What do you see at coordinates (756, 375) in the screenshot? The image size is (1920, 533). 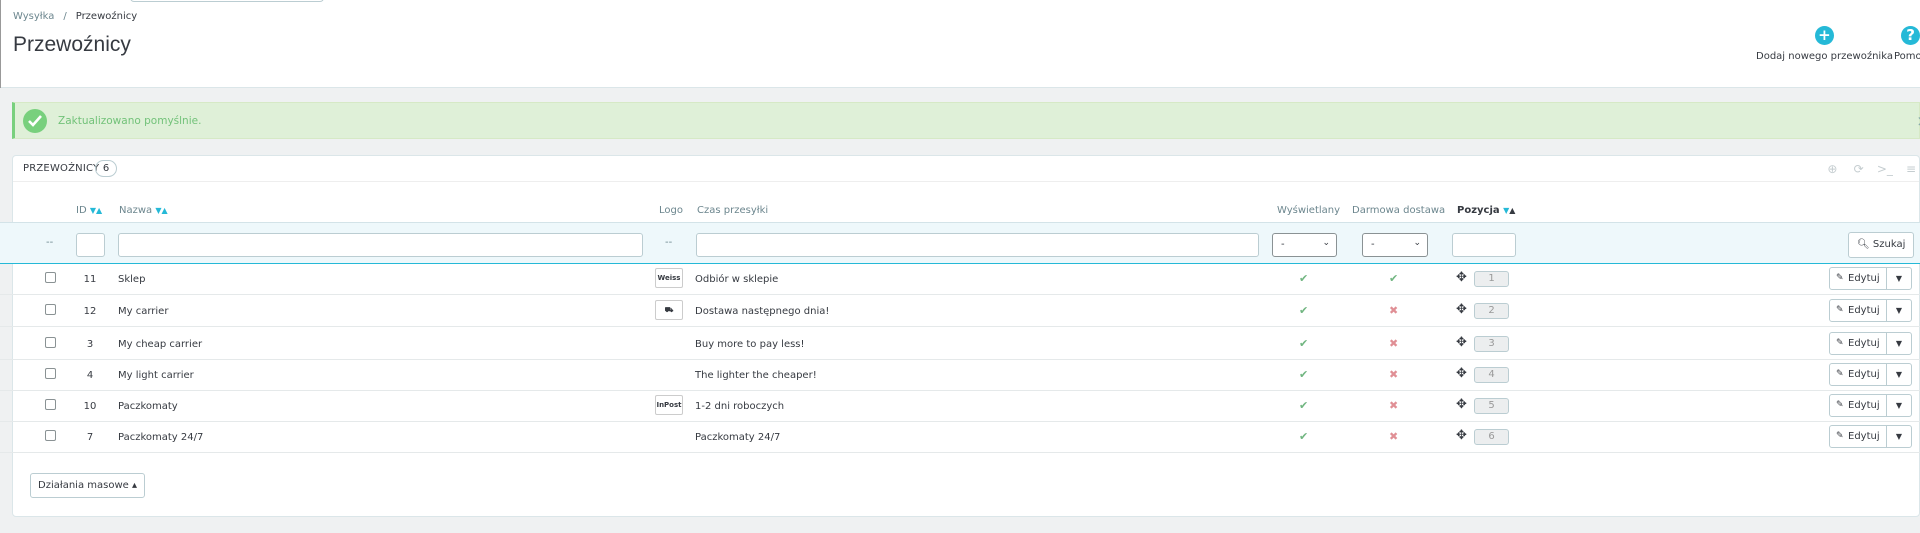 I see `carrier-delay: The lighter the cheaper!` at bounding box center [756, 375].